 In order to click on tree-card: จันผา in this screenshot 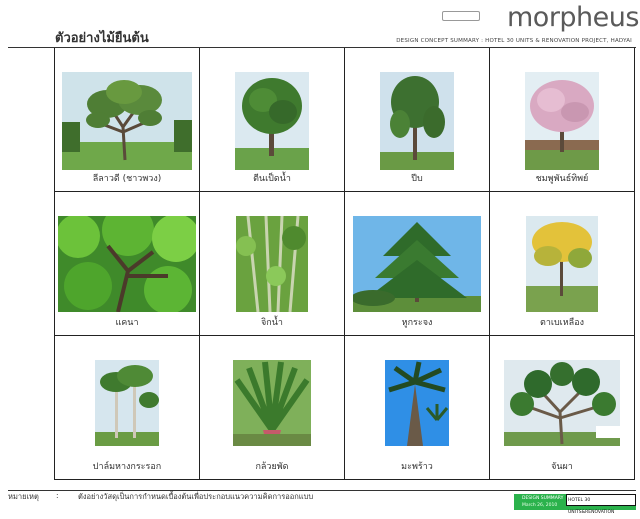, I will do `click(562, 408)`.